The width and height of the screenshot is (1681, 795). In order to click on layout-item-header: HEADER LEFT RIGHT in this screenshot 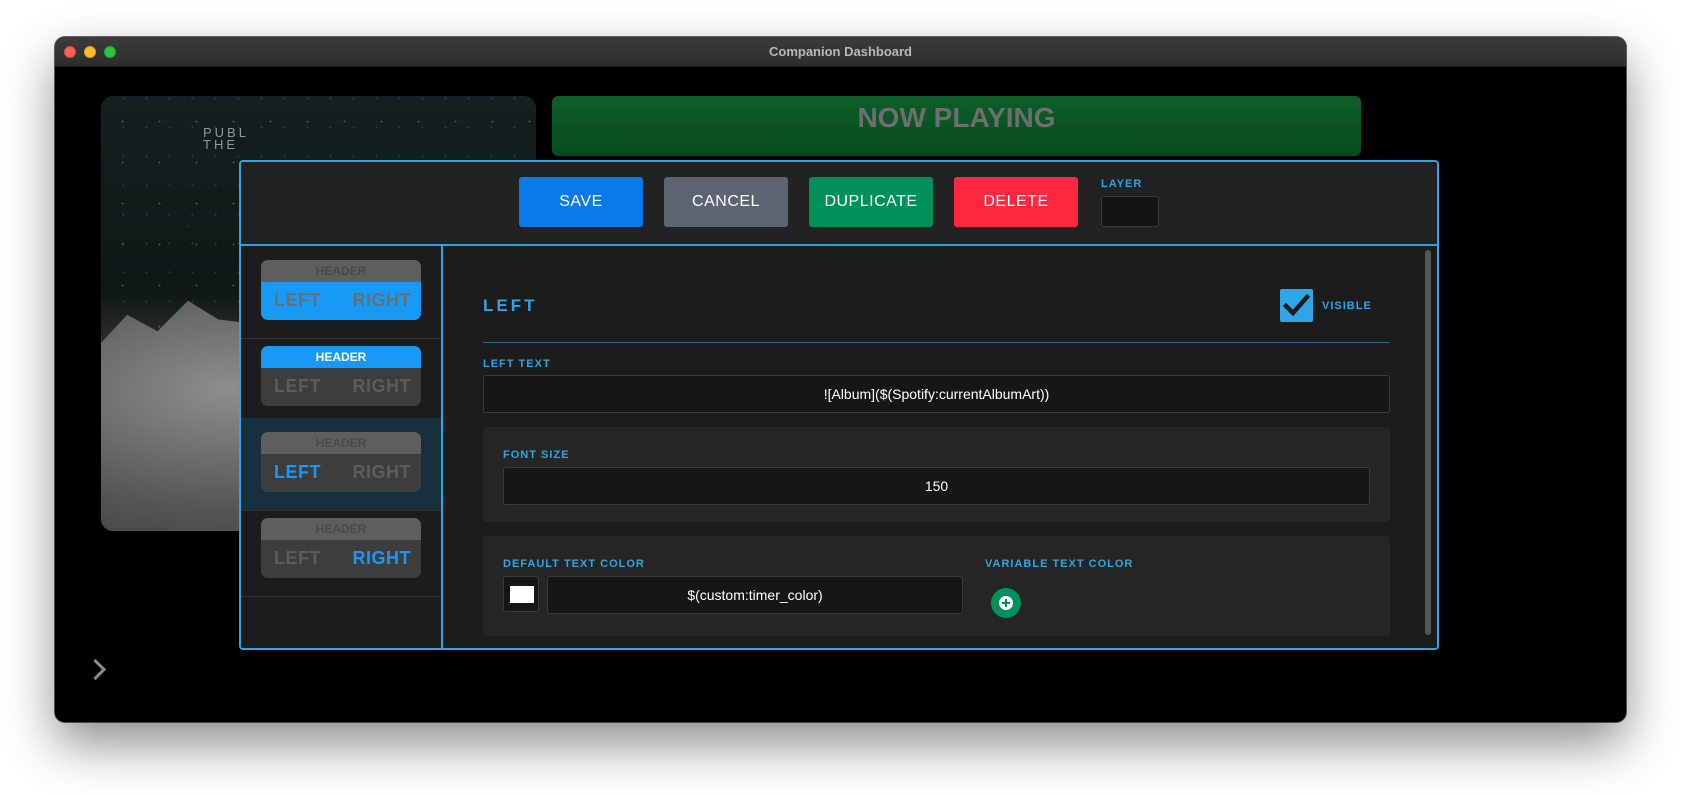, I will do `click(341, 378)`.